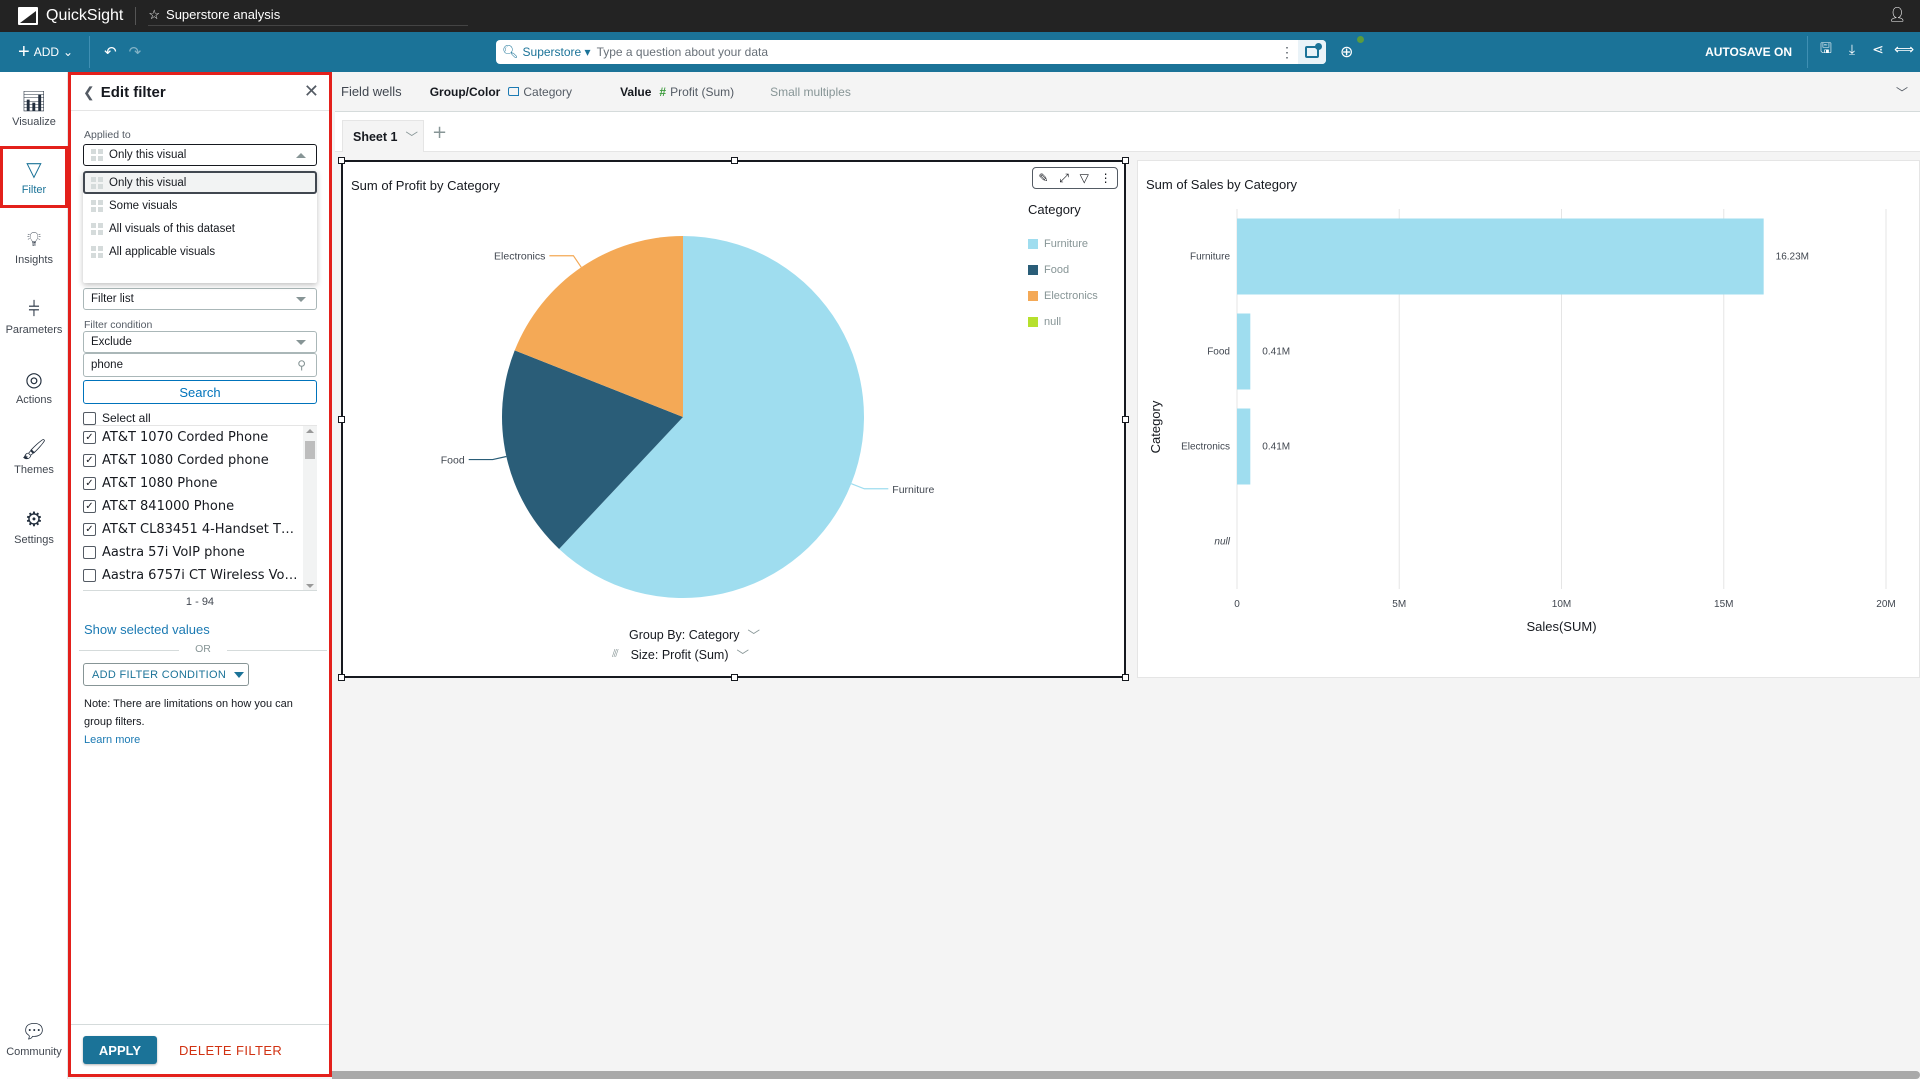  Describe the element at coordinates (200, 418) in the screenshot. I see `select-all-checkbox: Select all` at that location.